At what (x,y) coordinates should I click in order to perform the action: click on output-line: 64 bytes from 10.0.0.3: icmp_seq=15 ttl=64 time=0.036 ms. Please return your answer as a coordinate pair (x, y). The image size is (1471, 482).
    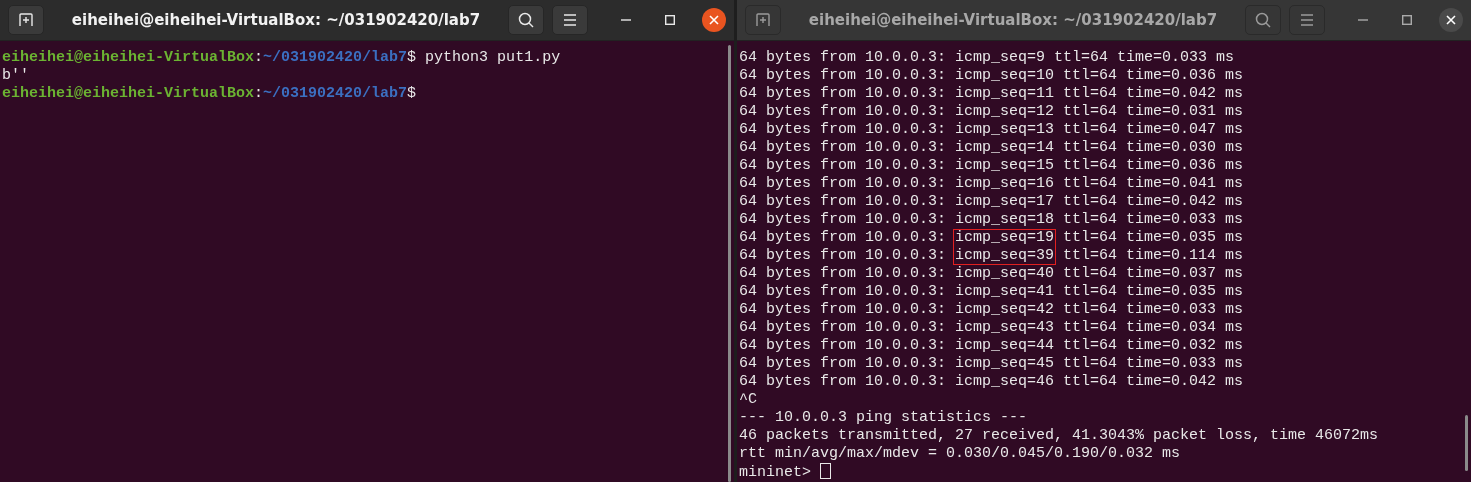
    Looking at the image, I should click on (991, 166).